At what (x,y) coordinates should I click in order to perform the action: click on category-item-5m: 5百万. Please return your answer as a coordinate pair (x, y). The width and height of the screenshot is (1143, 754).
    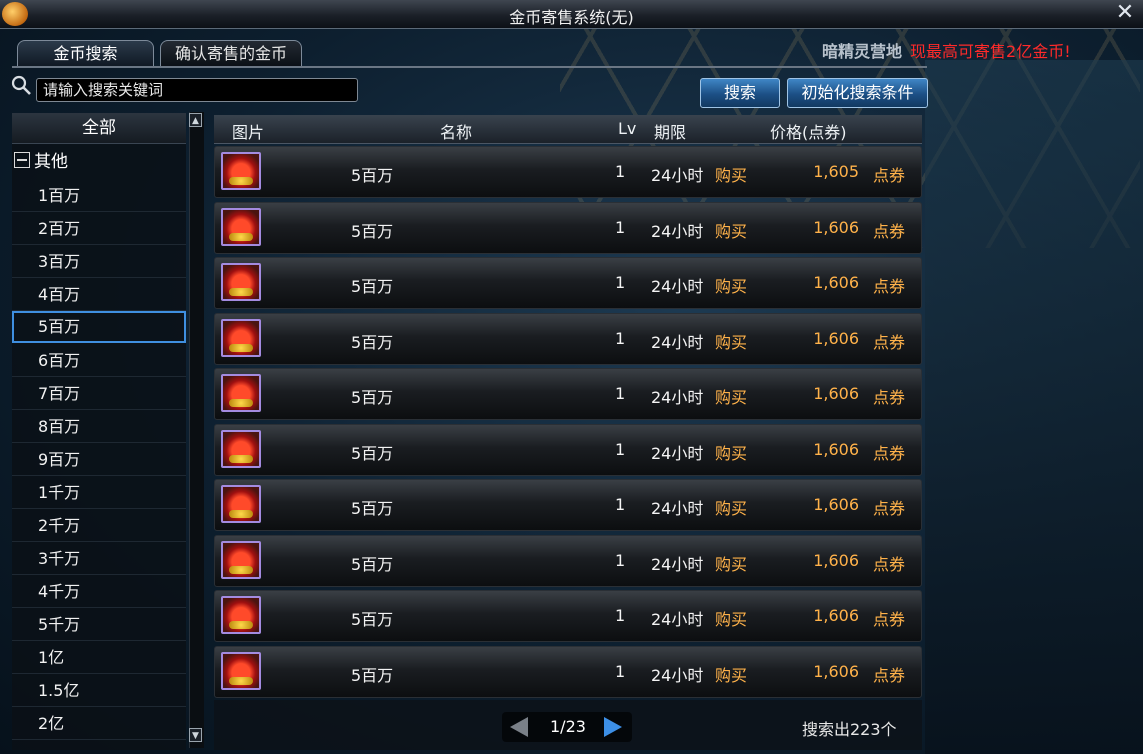
    Looking at the image, I should click on (99, 327).